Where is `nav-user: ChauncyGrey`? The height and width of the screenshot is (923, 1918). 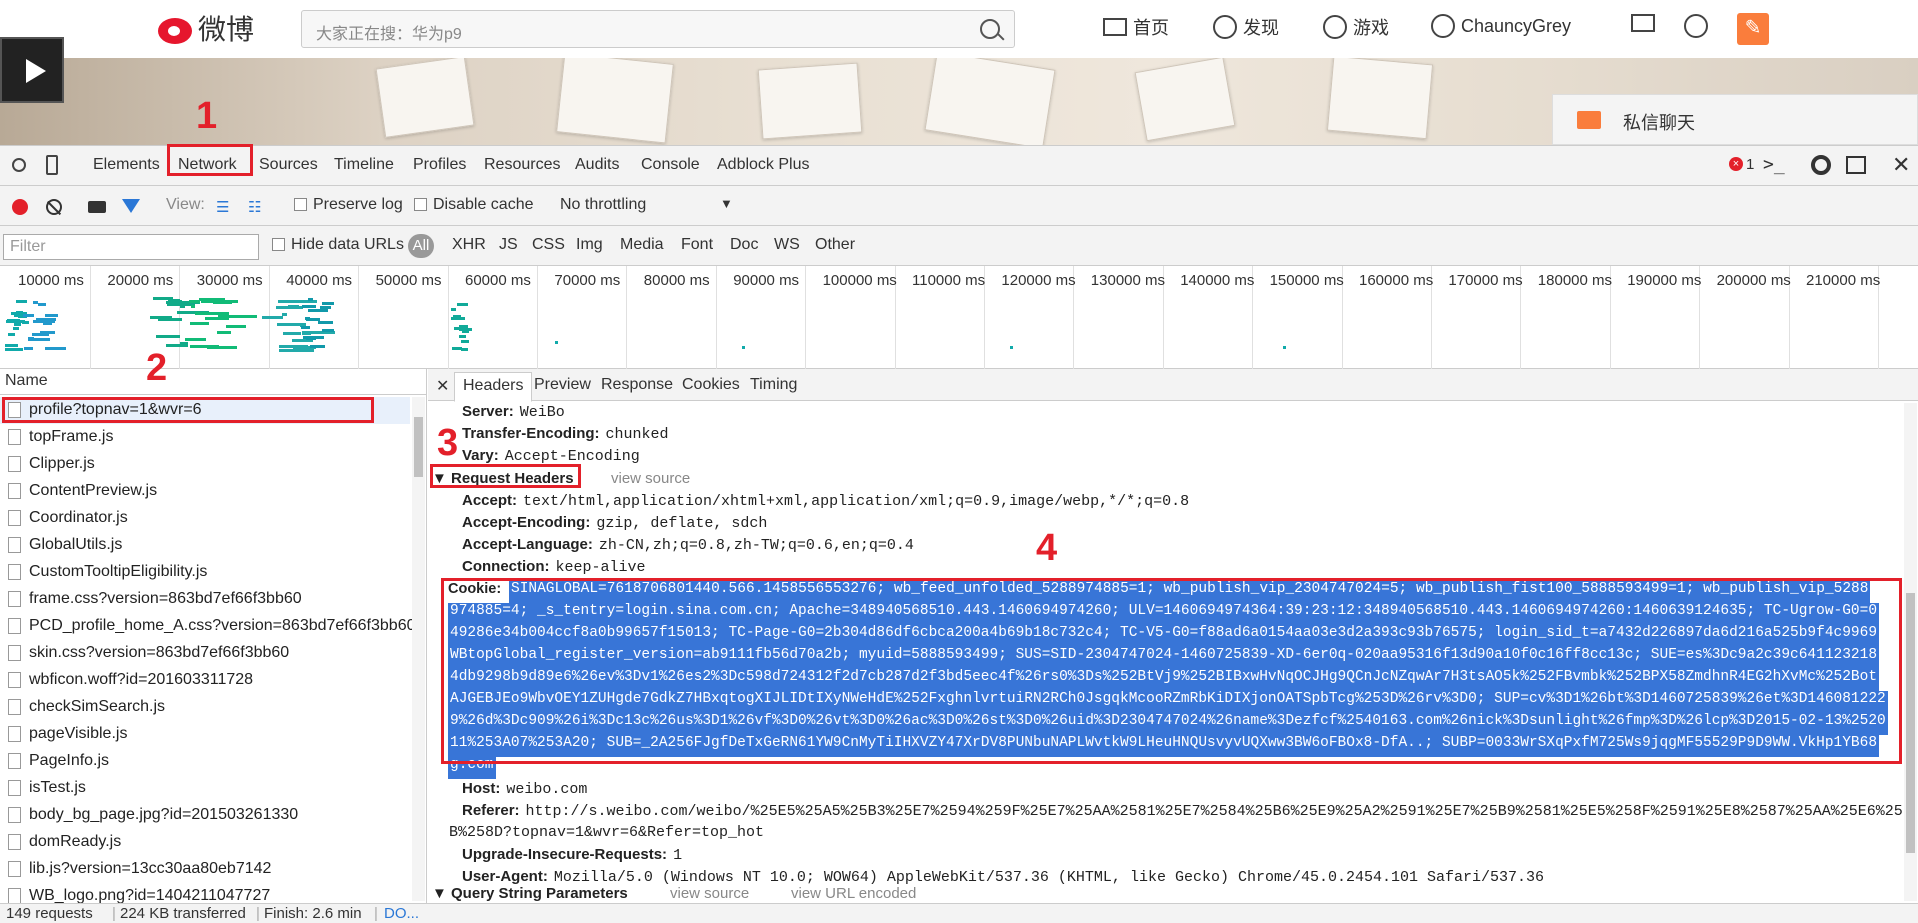
nav-user: ChauncyGrey is located at coordinates (1501, 26).